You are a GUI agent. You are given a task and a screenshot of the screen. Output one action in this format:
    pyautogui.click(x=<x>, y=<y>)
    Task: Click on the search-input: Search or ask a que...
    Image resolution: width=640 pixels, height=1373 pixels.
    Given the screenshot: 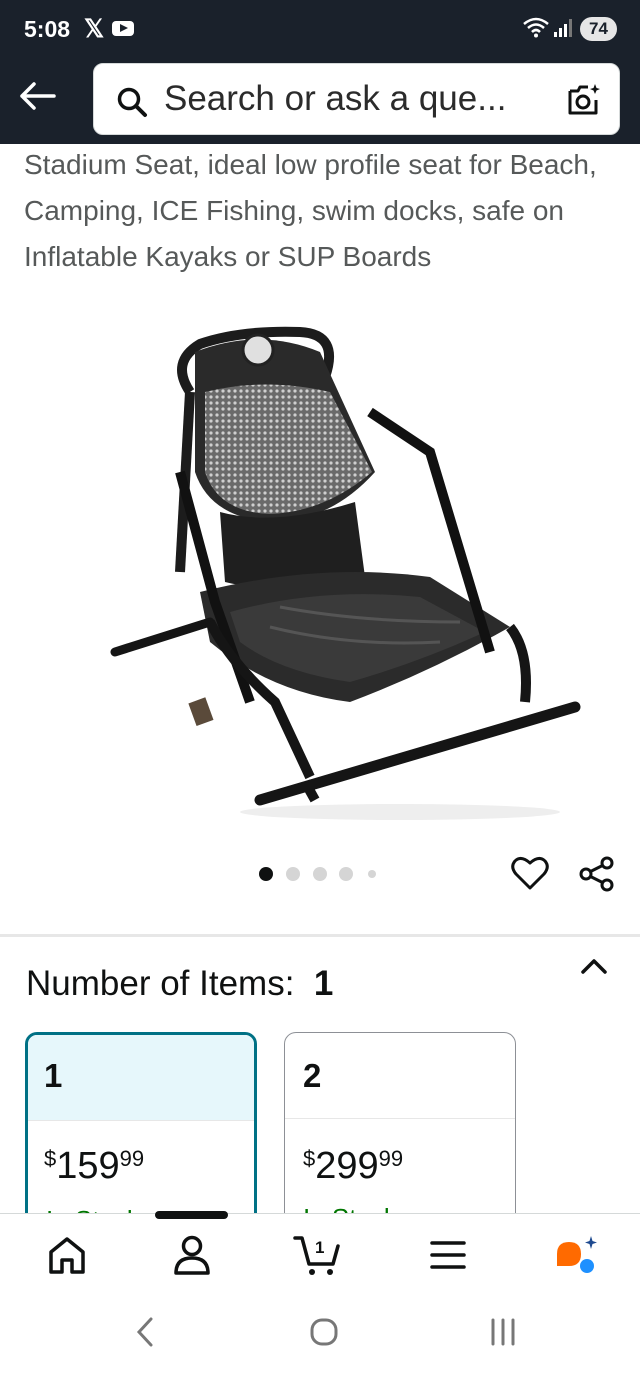 What is the action you would take?
    pyautogui.click(x=356, y=99)
    